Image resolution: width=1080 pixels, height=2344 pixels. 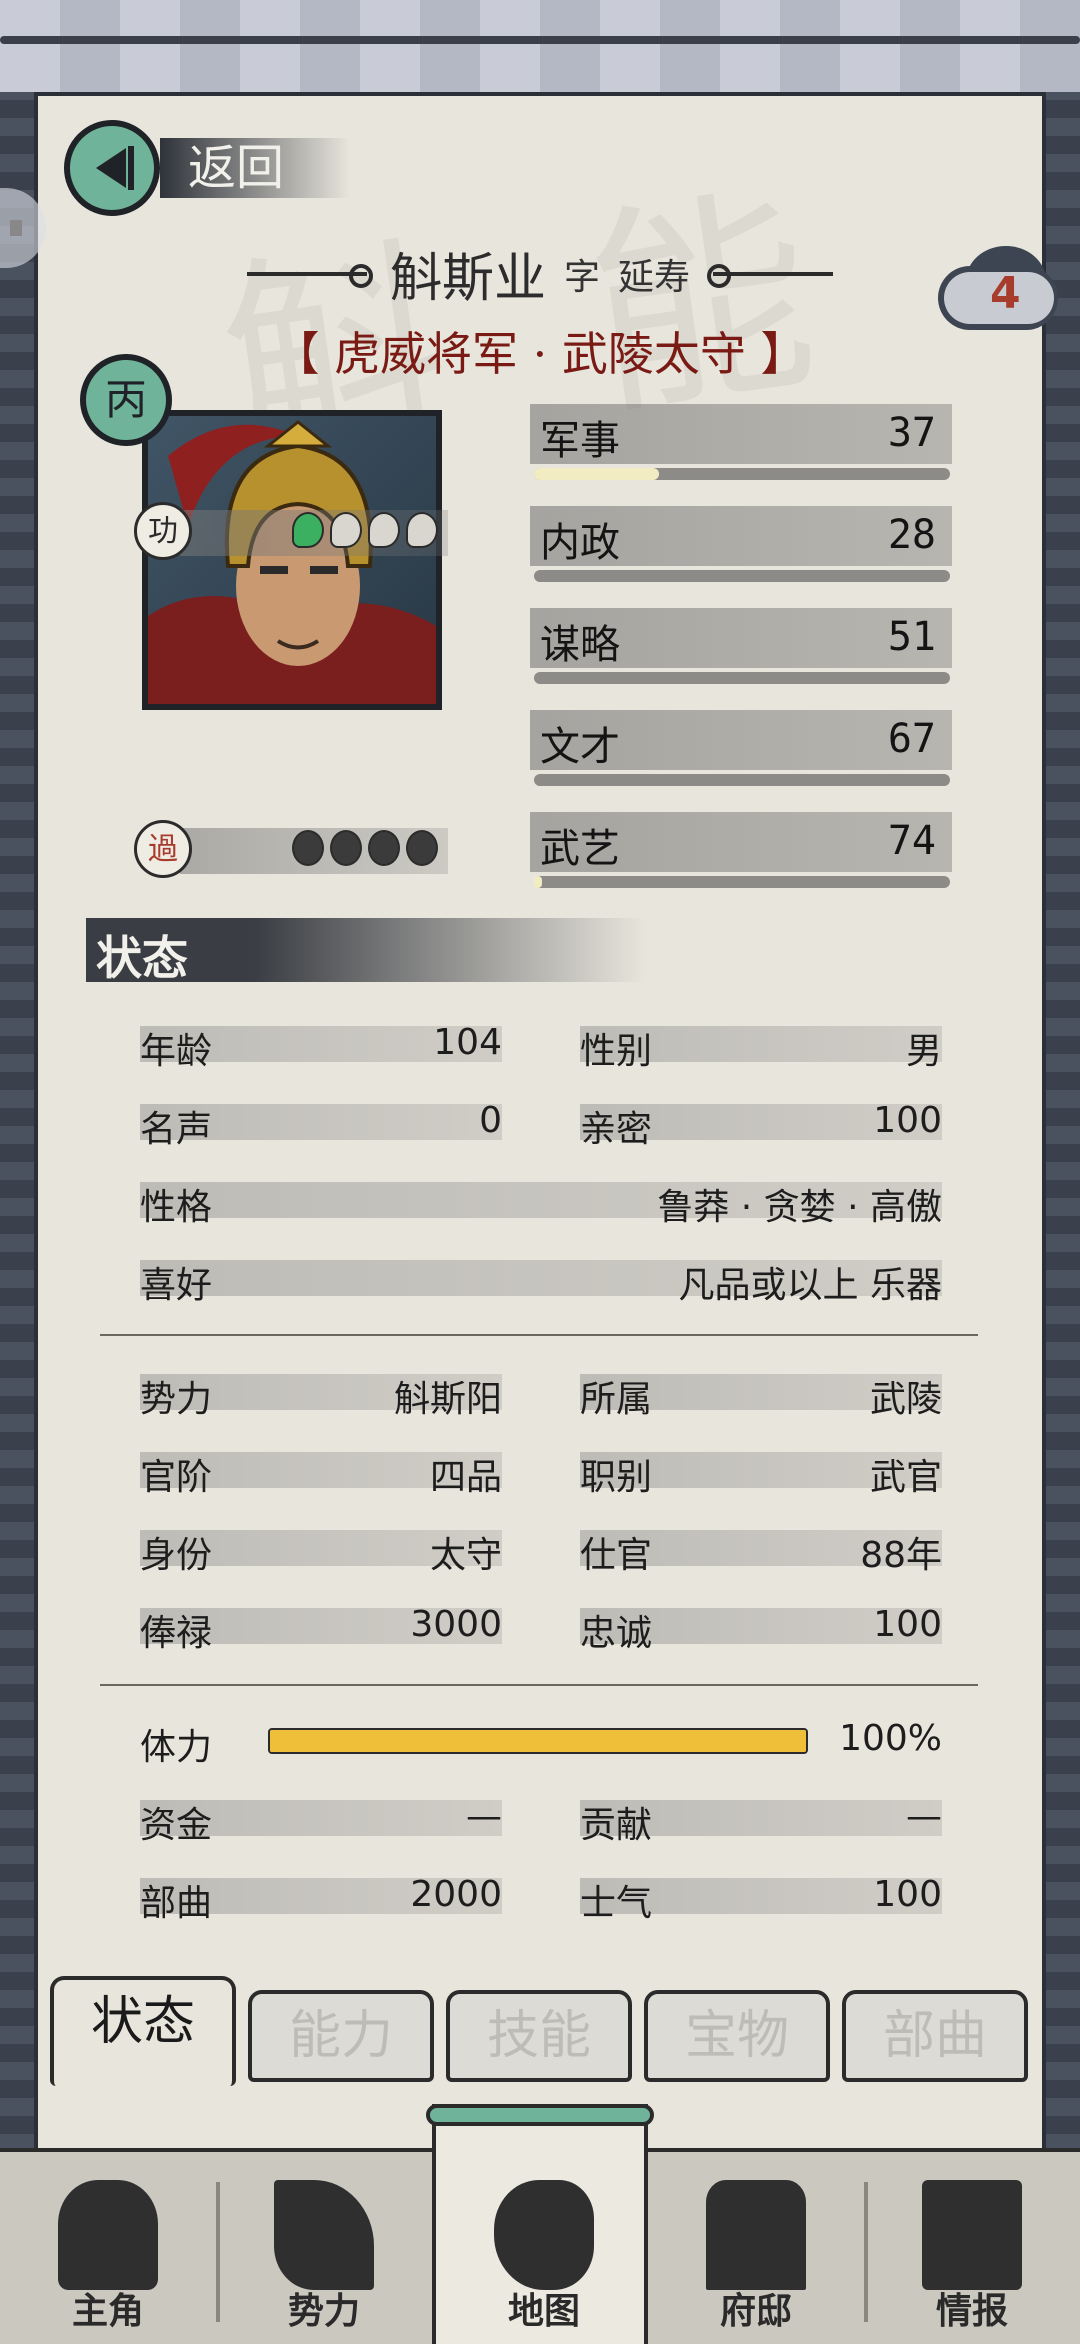 What do you see at coordinates (176, 1207) in the screenshot?
I see `info-key: 性格` at bounding box center [176, 1207].